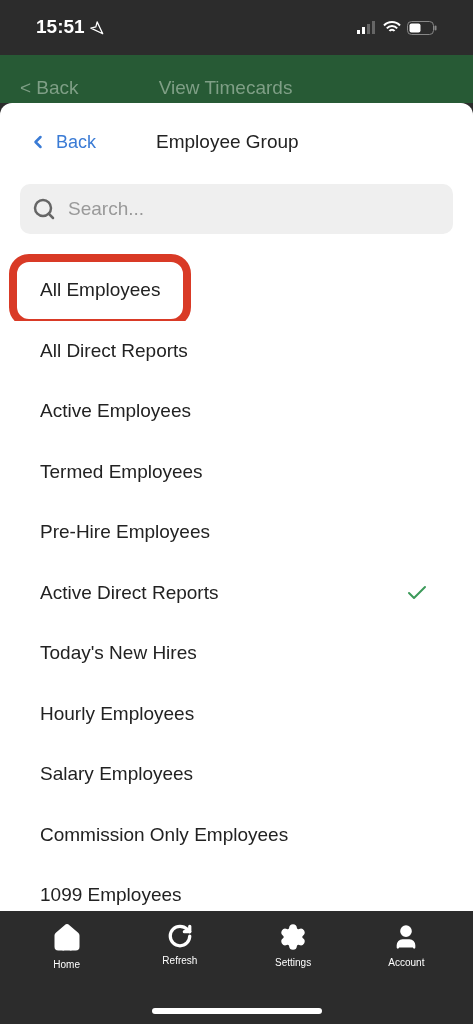  Describe the element at coordinates (179, 936) in the screenshot. I see `refresh-icon` at that location.